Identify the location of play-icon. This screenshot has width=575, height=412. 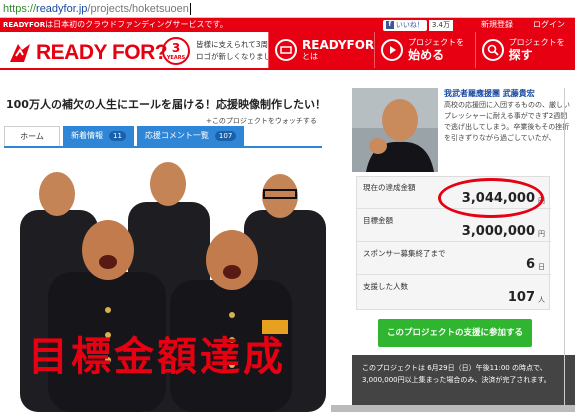
(392, 50).